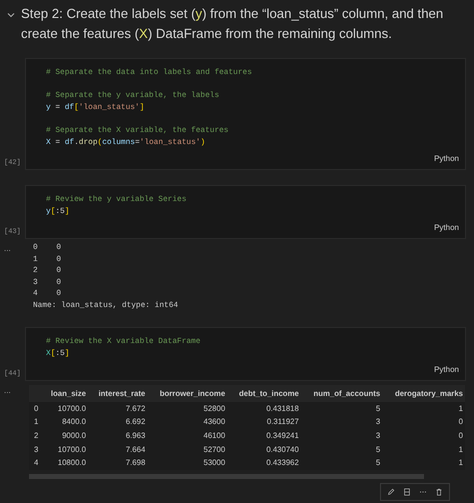 The width and height of the screenshot is (474, 503). Describe the element at coordinates (226, 477) in the screenshot. I see `horizontal-scrollbar` at that location.